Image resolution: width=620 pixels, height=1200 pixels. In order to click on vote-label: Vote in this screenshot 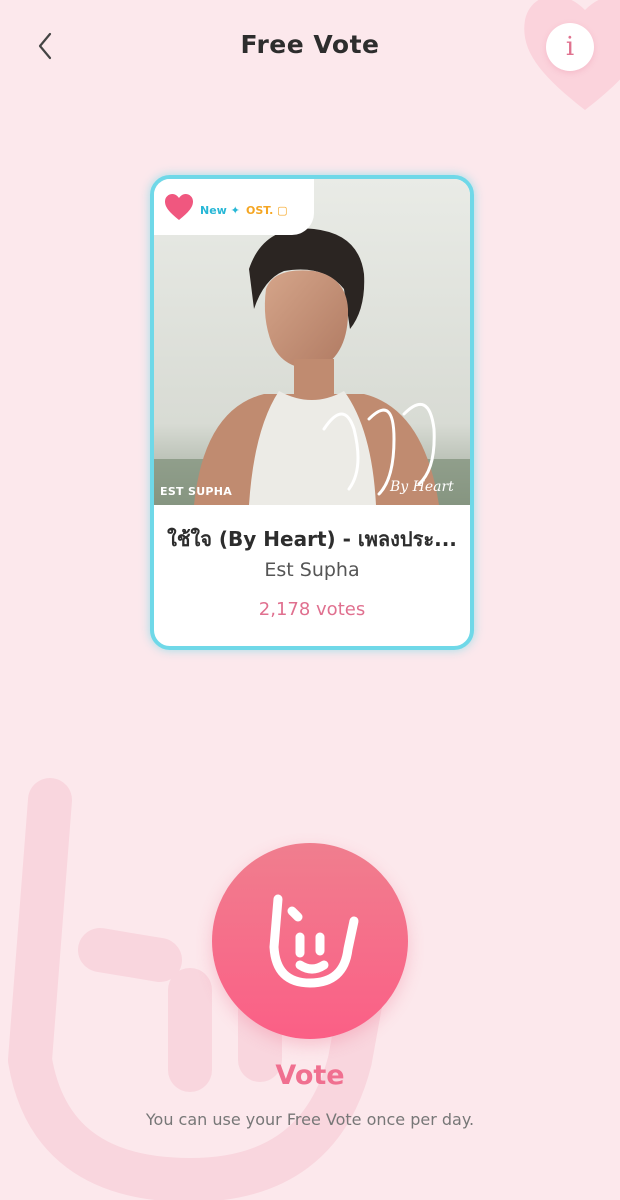, I will do `click(310, 1075)`.